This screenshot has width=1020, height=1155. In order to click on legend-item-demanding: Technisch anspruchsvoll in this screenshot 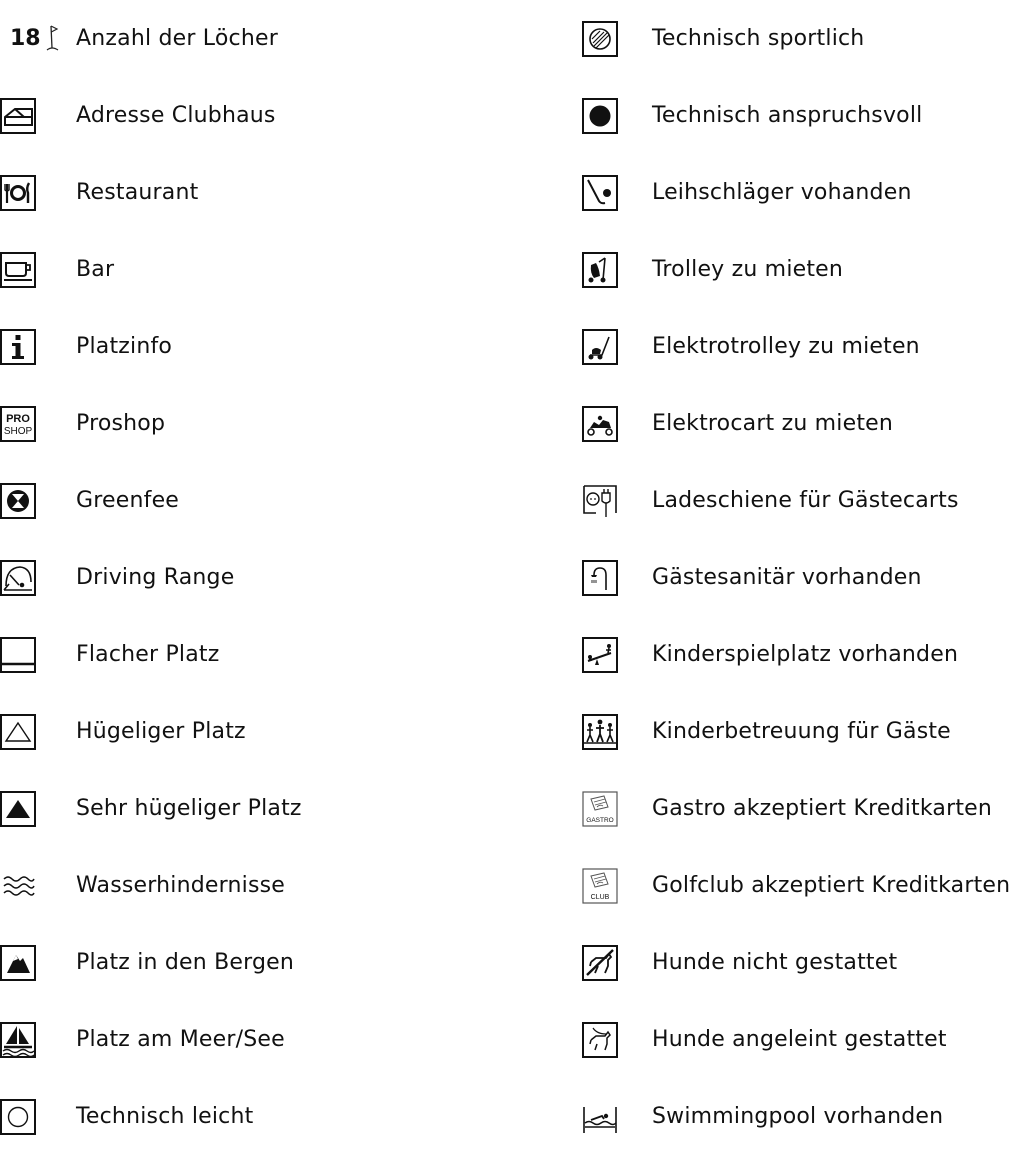, I will do `click(801, 115)`.